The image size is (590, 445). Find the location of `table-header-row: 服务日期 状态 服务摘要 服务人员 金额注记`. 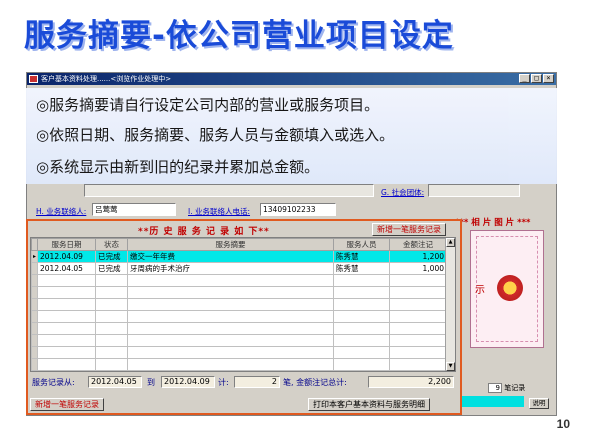

table-header-row: 服务日期 状态 服务摘要 服务人员 金额注记 is located at coordinates (239, 244).